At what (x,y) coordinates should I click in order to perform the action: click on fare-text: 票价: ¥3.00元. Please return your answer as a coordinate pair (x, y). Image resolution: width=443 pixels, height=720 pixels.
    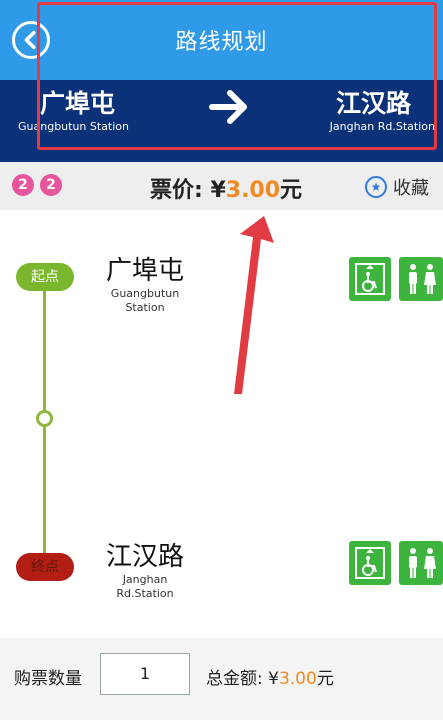
    Looking at the image, I should click on (226, 188).